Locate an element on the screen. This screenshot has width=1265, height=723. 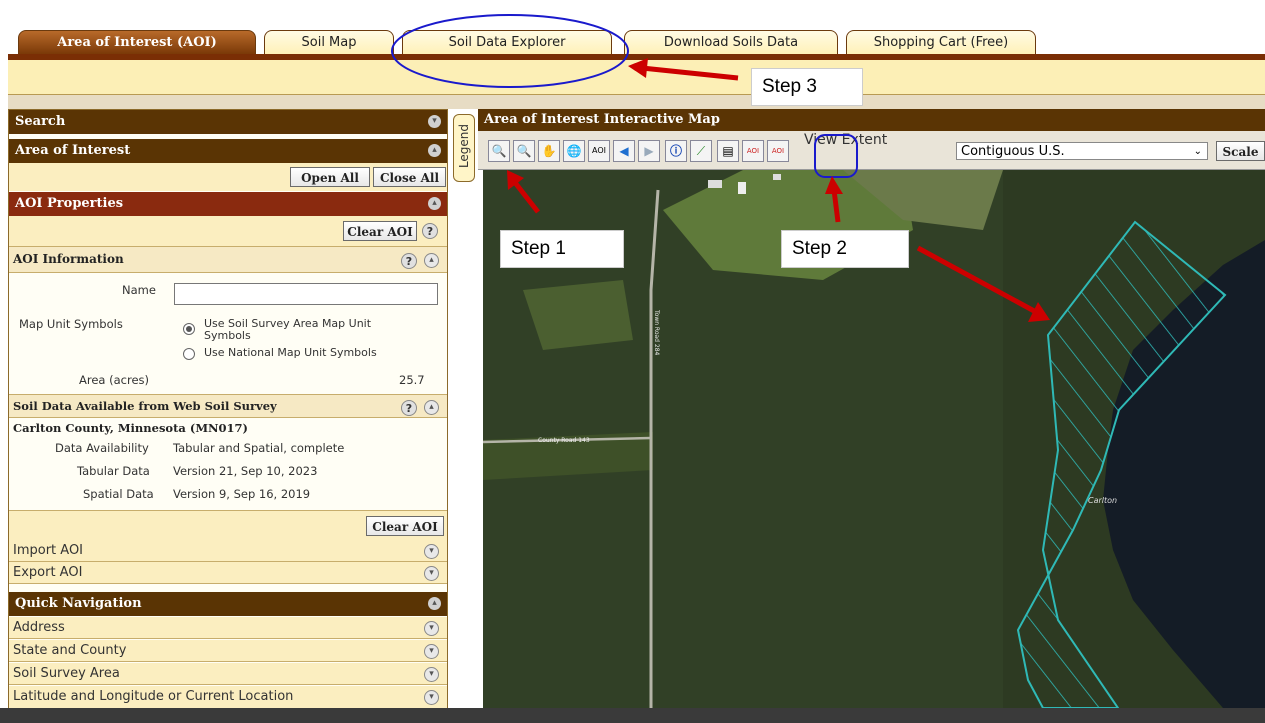
arrow-step3 is located at coordinates (690, 73).